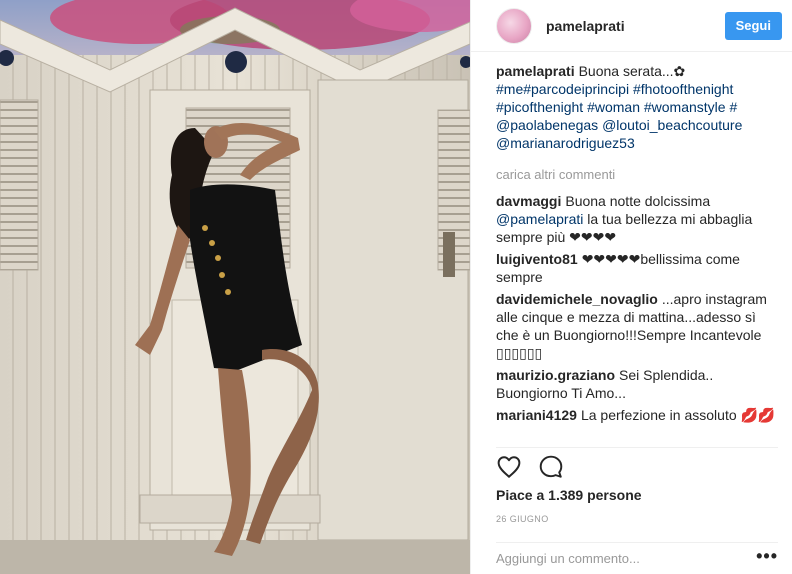  Describe the element at coordinates (514, 25) in the screenshot. I see `avatar` at that location.